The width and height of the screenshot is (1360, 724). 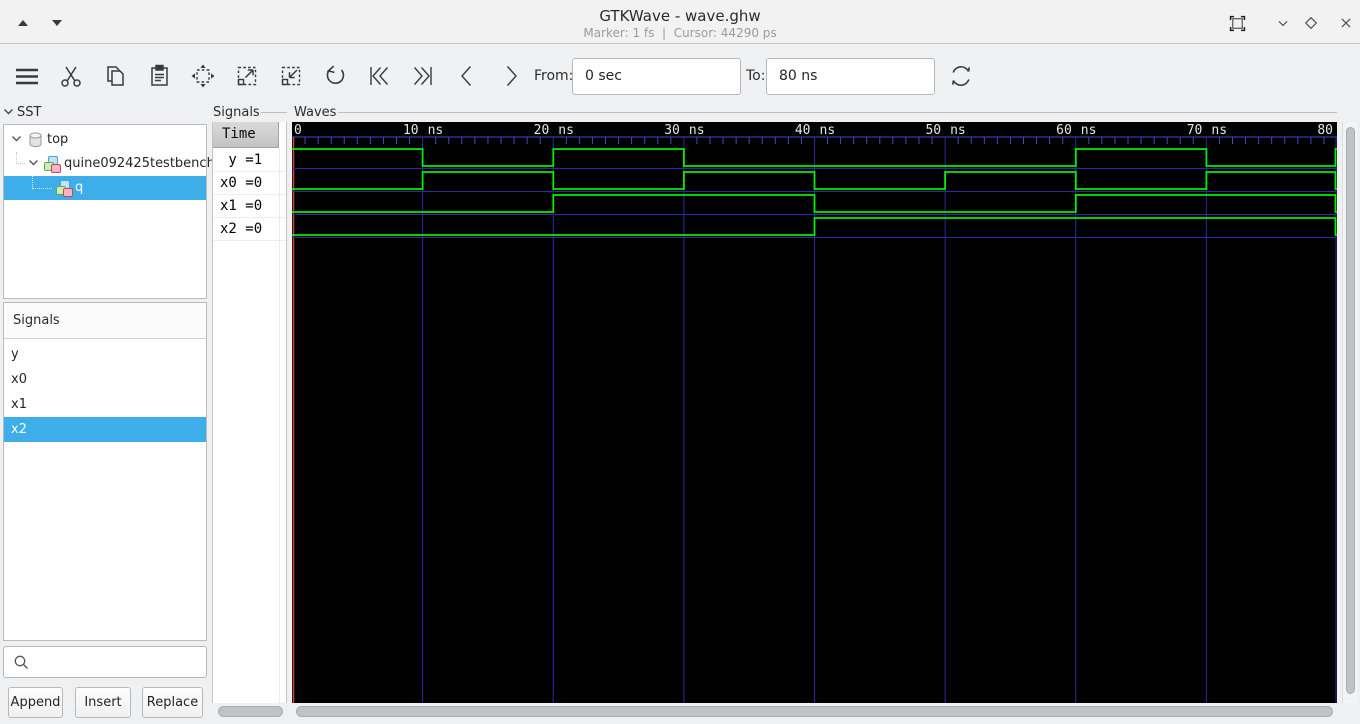 I want to click on names-hscrollbar, so click(x=249, y=712).